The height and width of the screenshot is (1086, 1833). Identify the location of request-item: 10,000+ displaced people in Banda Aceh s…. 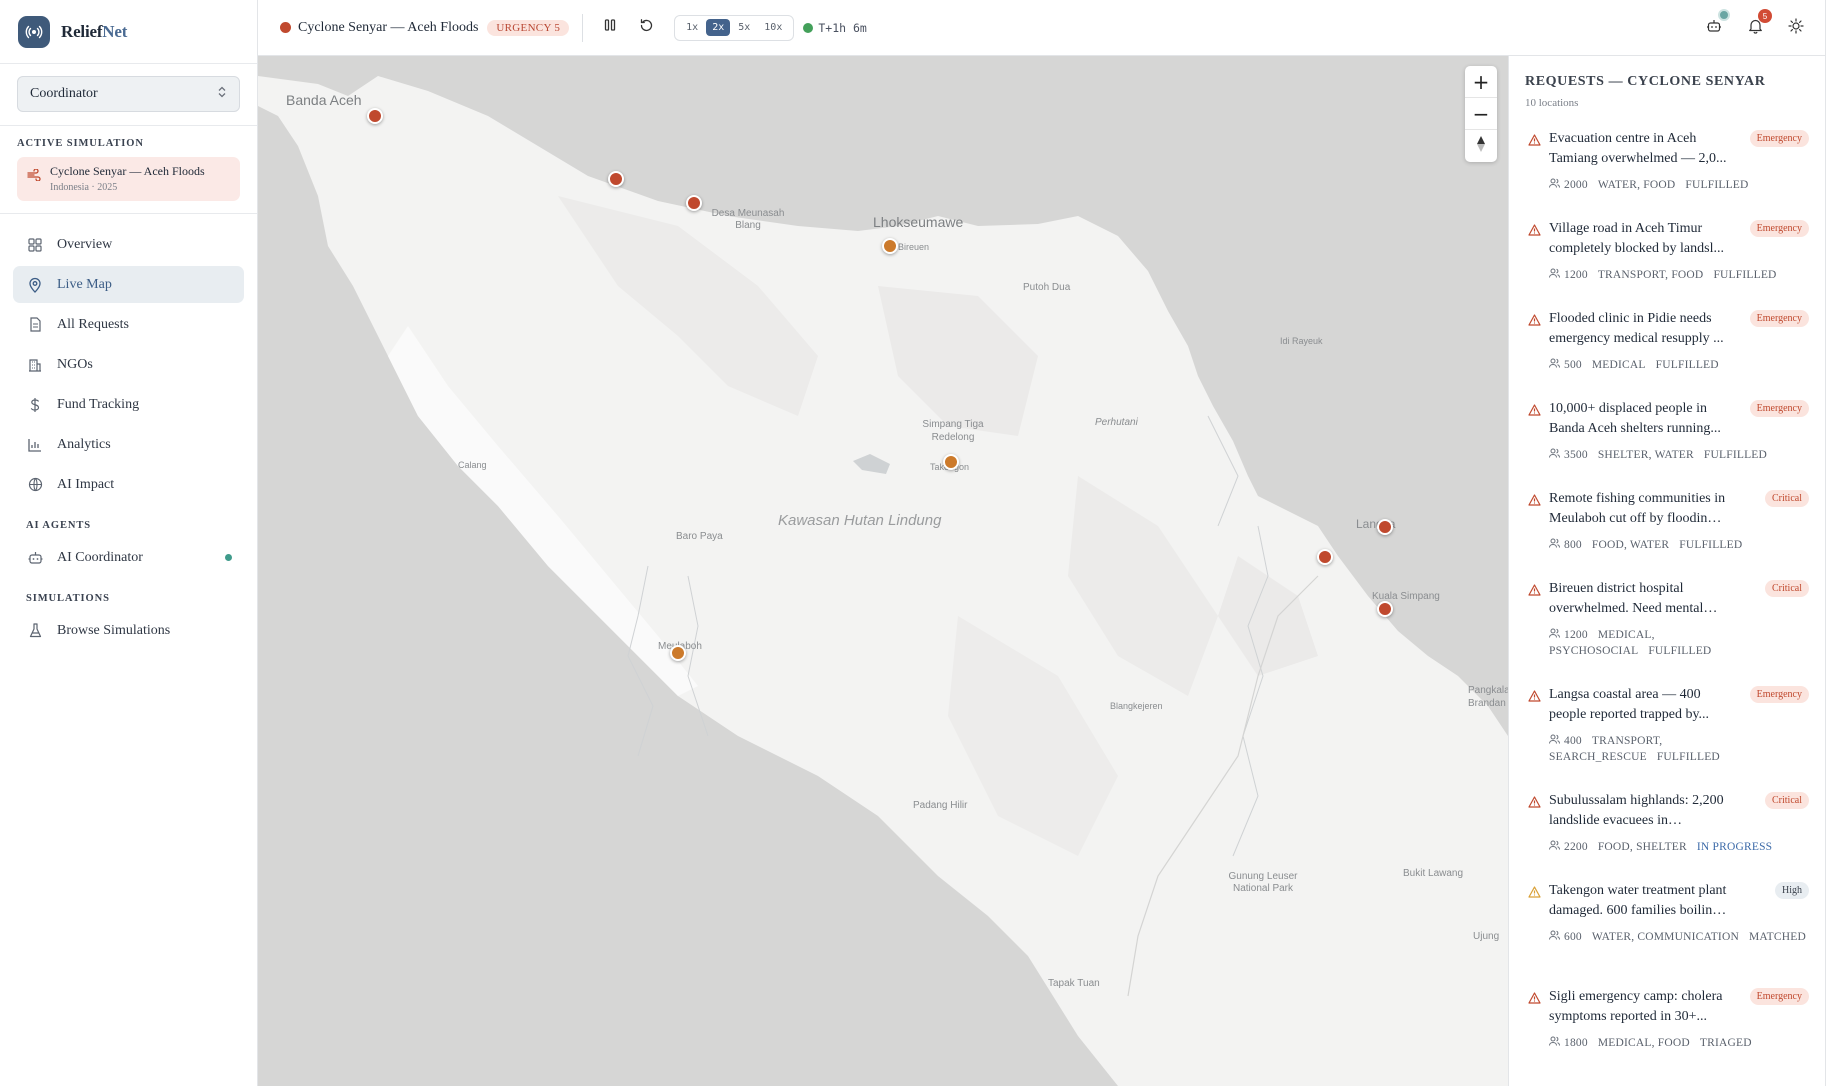
(1667, 444).